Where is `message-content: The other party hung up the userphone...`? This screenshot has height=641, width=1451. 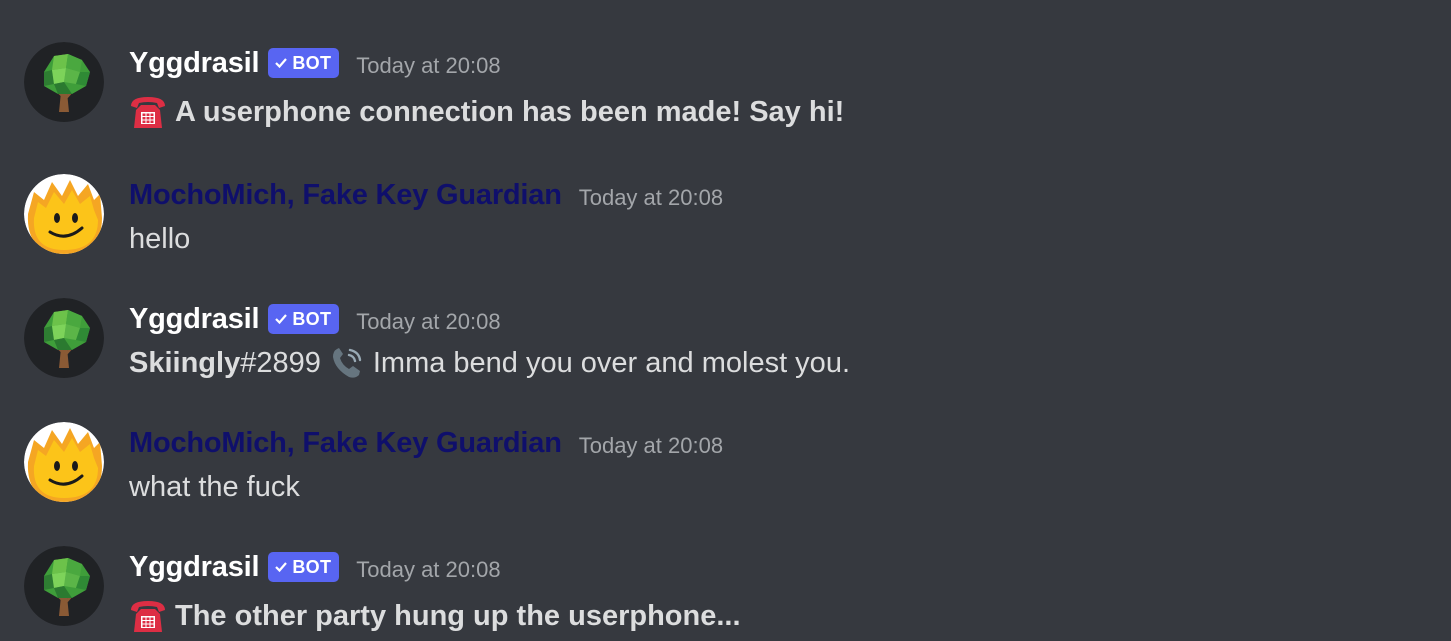 message-content: The other party hung up the userphone... is located at coordinates (435, 616).